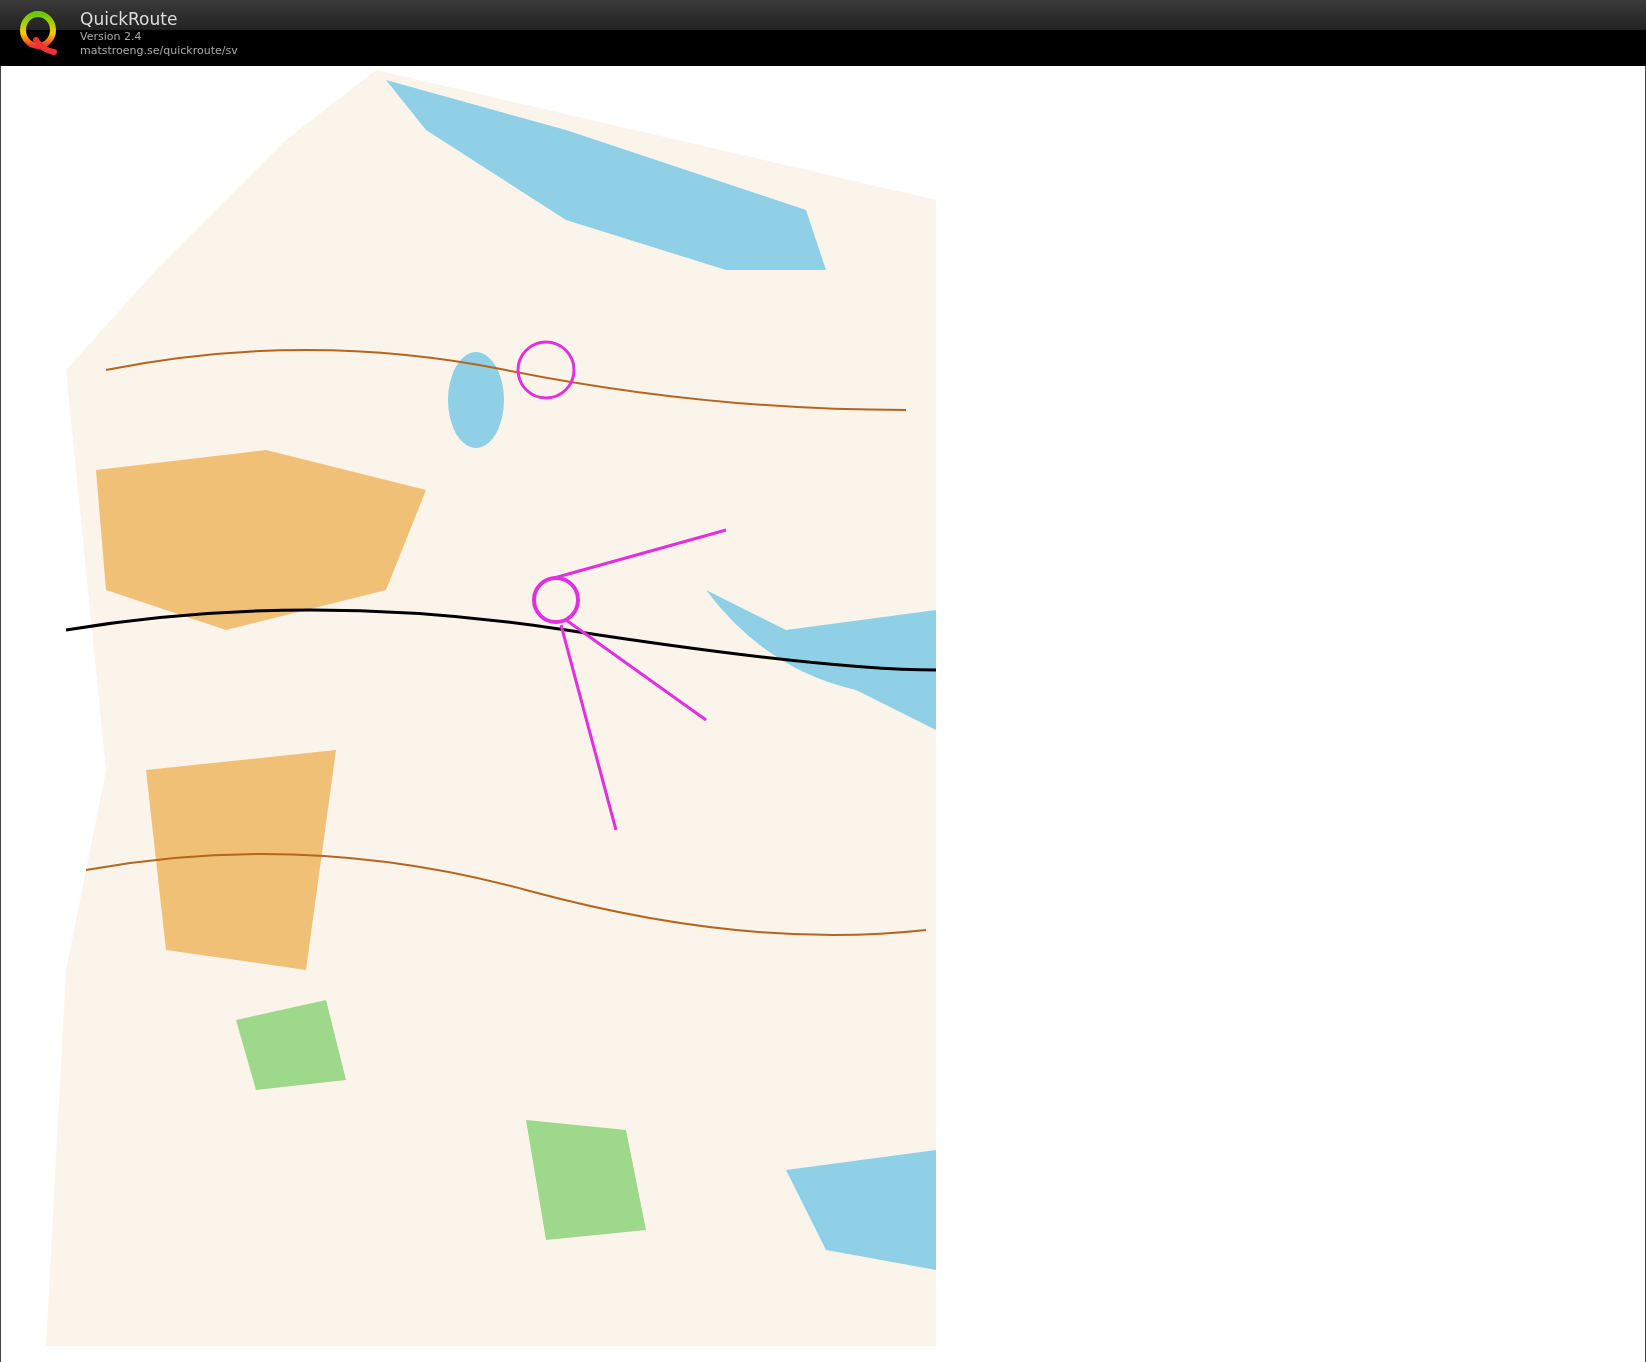 The height and width of the screenshot is (1362, 1646). What do you see at coordinates (111, 37) in the screenshot?
I see `version-text: Version 2.4` at bounding box center [111, 37].